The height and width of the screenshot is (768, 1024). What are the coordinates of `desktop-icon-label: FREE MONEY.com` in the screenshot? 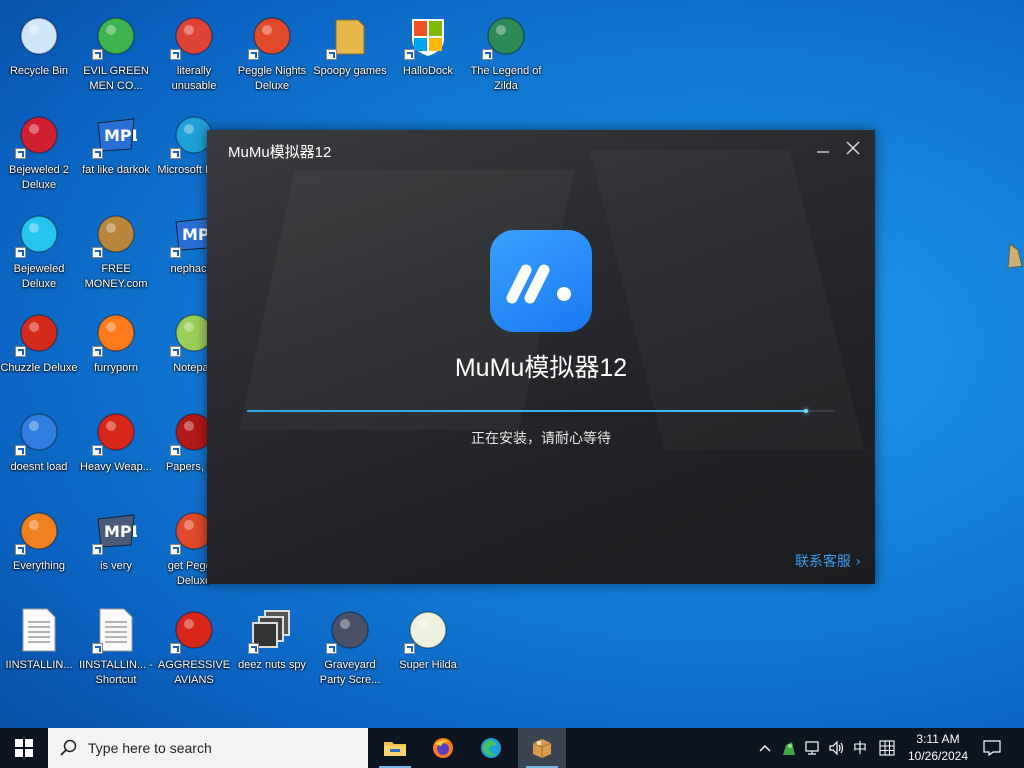 It's located at (116, 276).